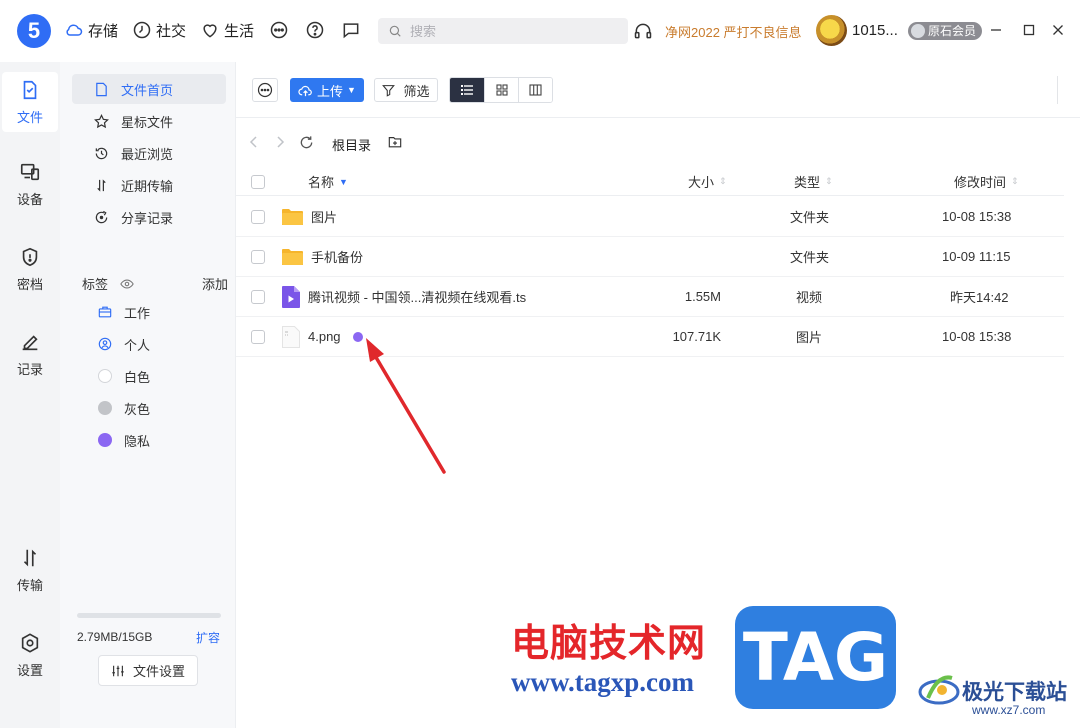  I want to click on refresh-button, so click(306, 142).